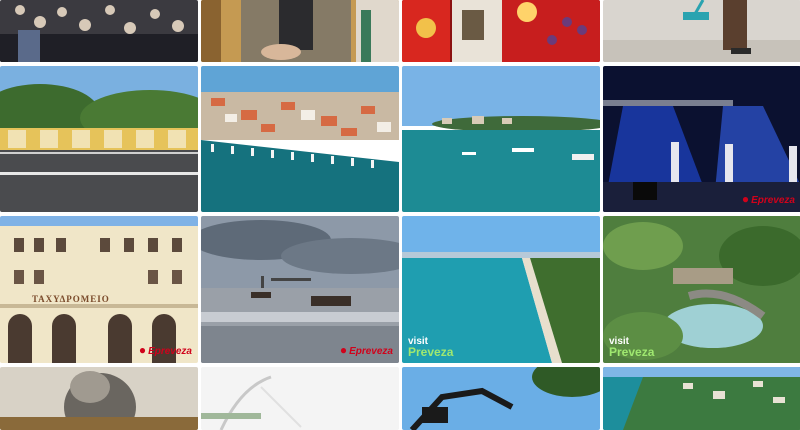  I want to click on photo-man-seated, so click(300, 31).